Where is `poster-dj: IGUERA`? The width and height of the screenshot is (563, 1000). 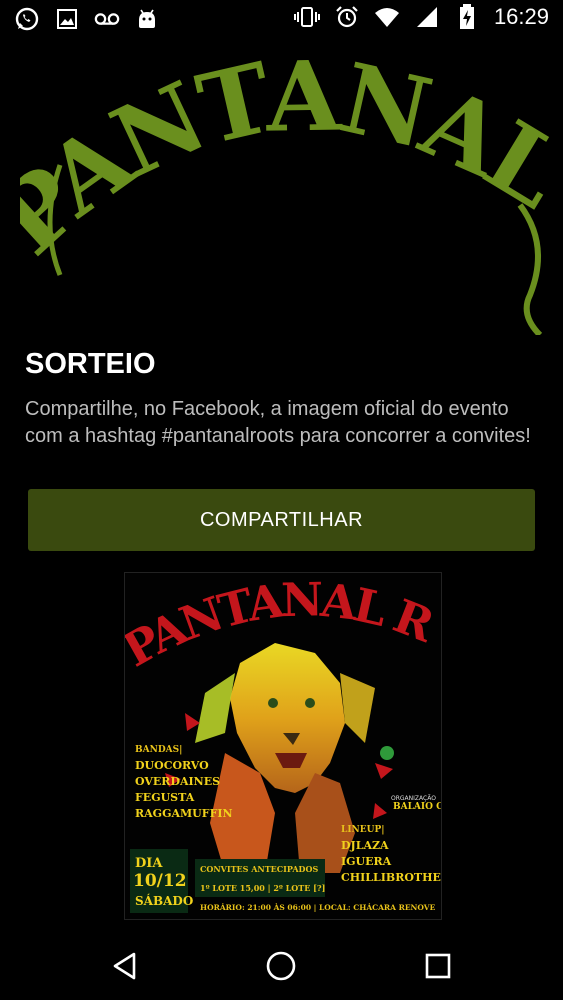
poster-dj: IGUERA is located at coordinates (366, 861).